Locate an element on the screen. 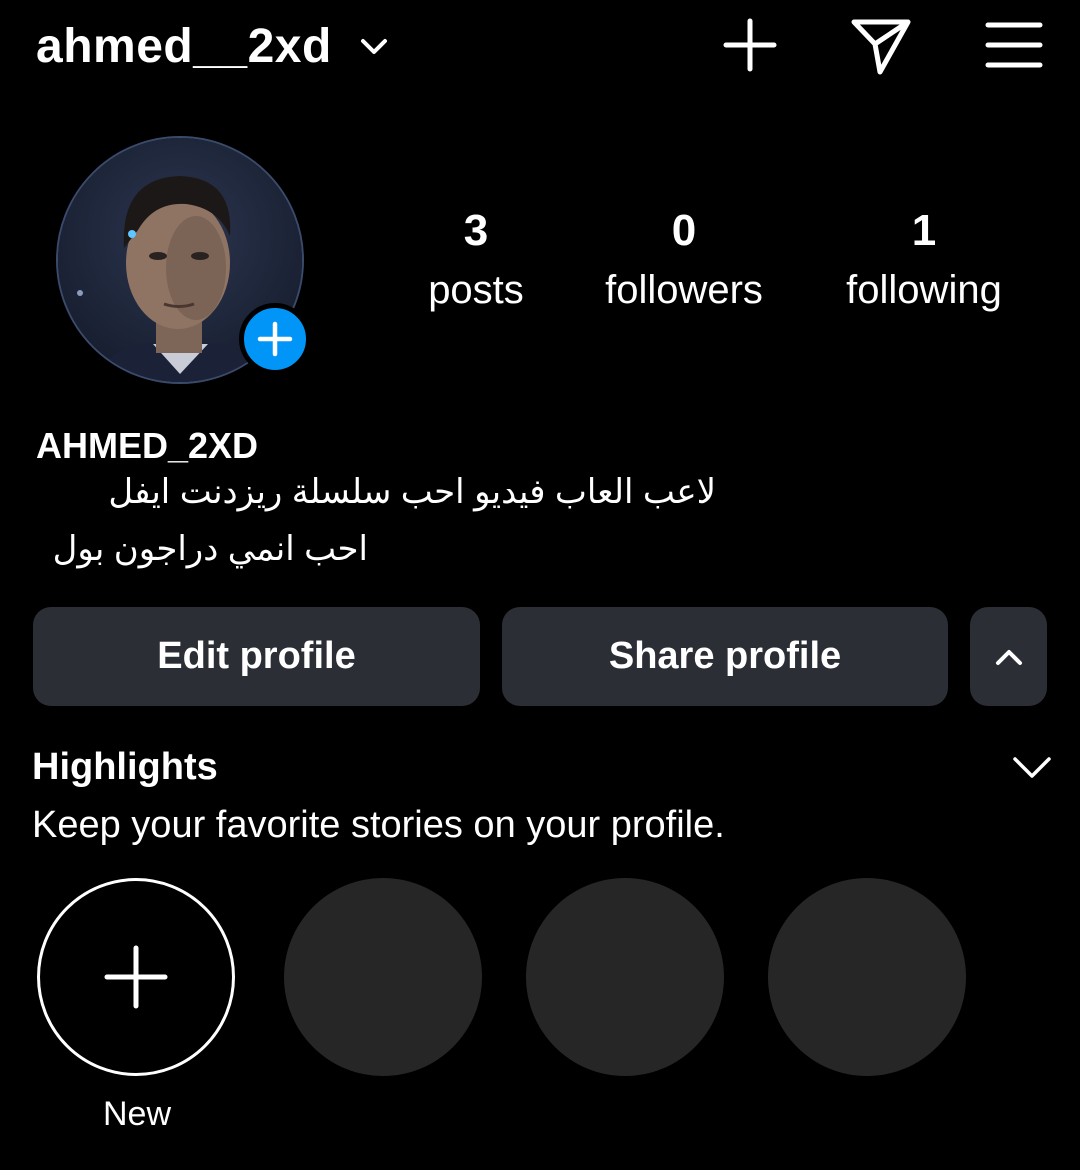 The image size is (1080, 1170). menu-icon is located at coordinates (1014, 45).